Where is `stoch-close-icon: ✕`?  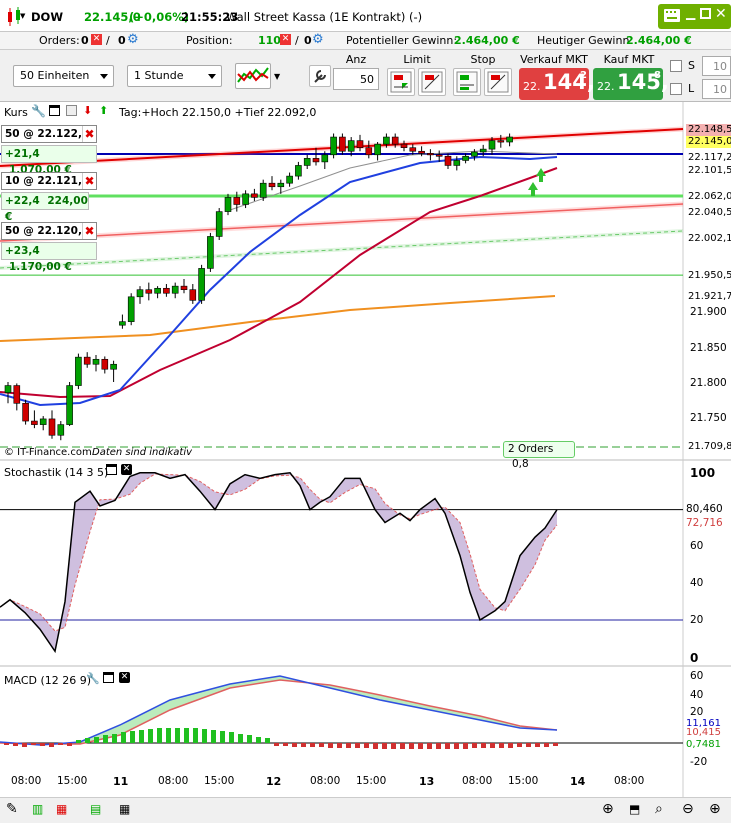 stoch-close-icon: ✕ is located at coordinates (126, 469).